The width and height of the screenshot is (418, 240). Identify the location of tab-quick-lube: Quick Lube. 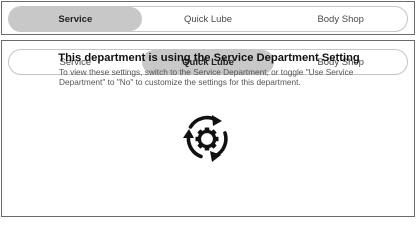
(208, 19).